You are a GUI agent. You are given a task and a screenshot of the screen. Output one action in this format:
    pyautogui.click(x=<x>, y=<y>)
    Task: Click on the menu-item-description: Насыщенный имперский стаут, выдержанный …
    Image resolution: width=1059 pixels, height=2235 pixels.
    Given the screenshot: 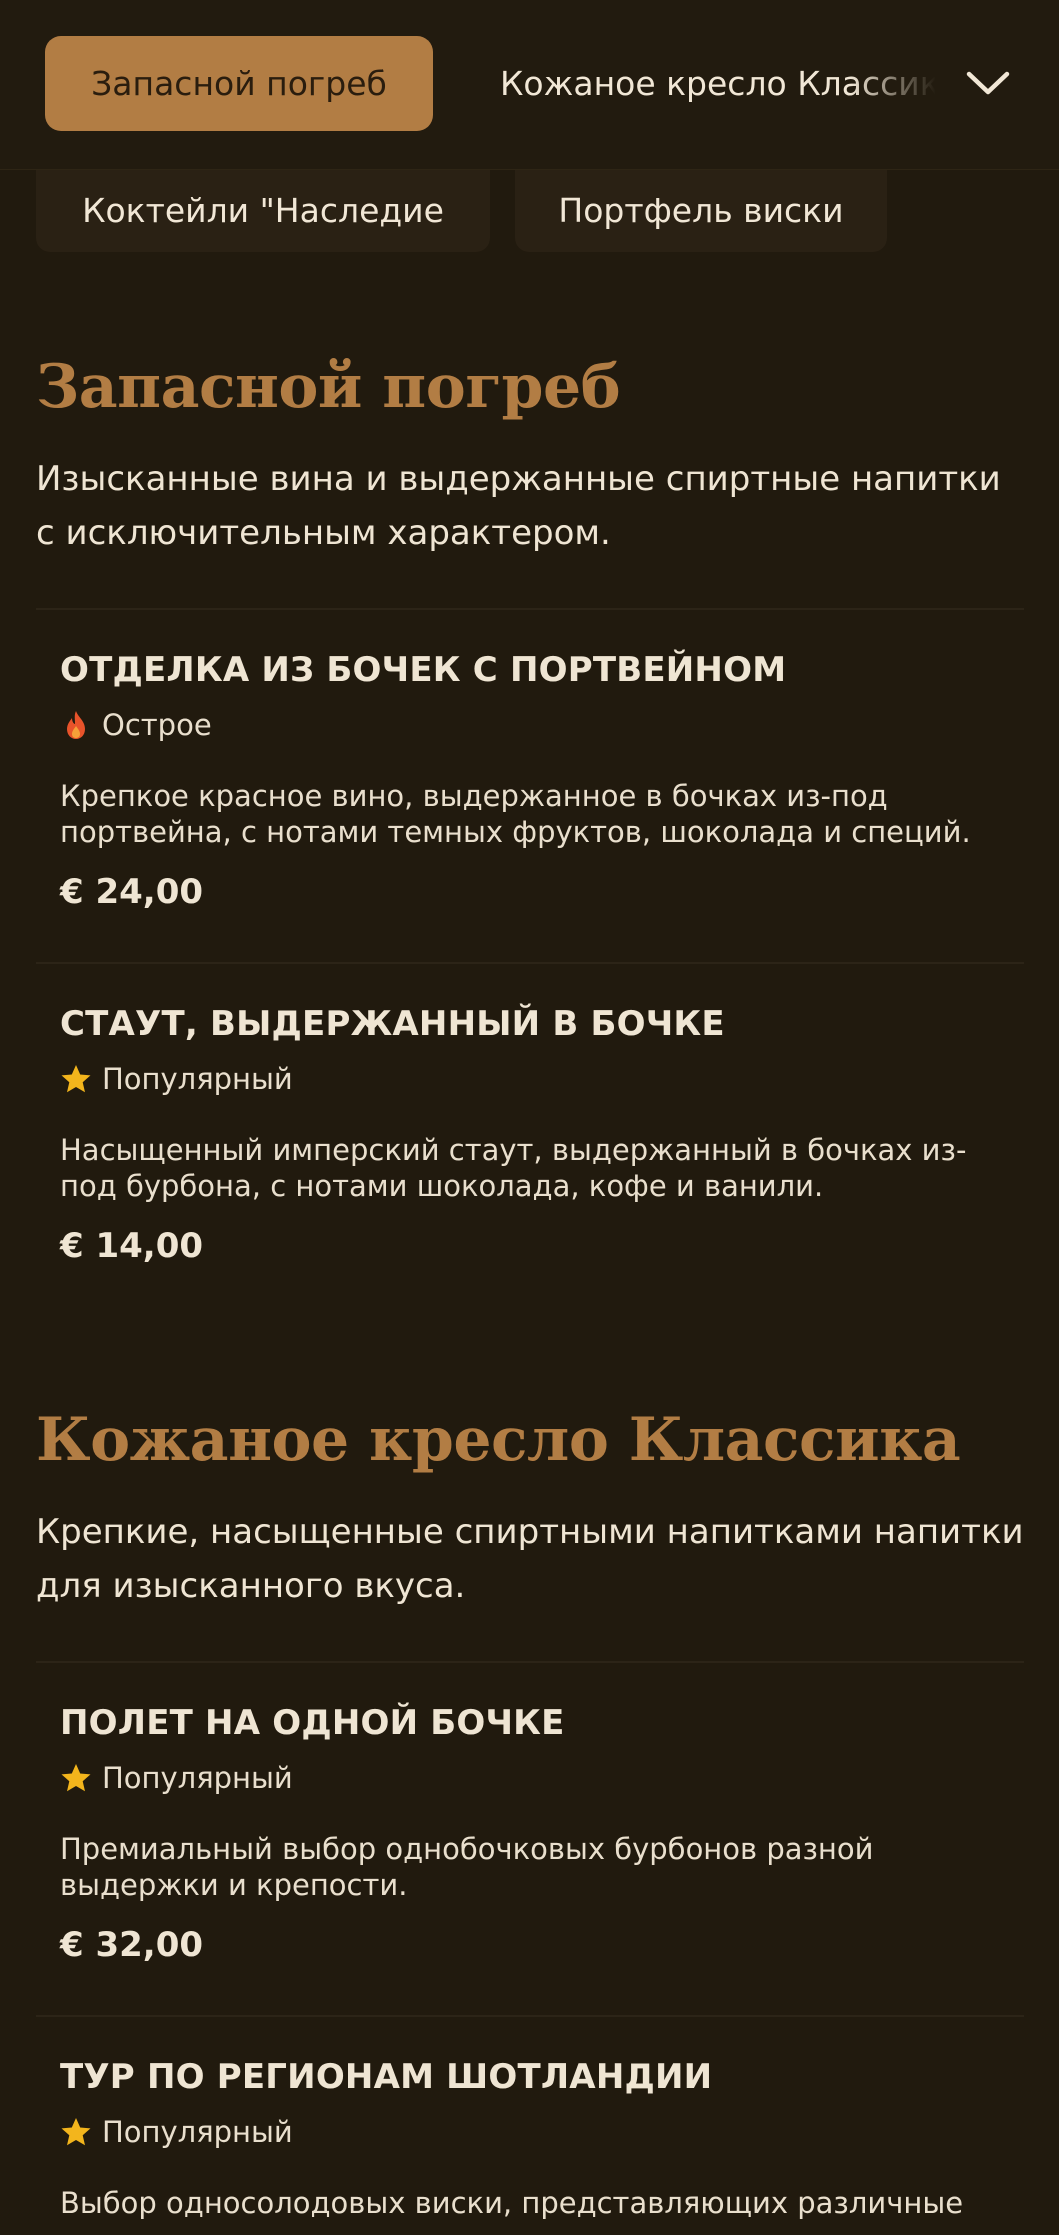 What is the action you would take?
    pyautogui.click(x=513, y=1168)
    